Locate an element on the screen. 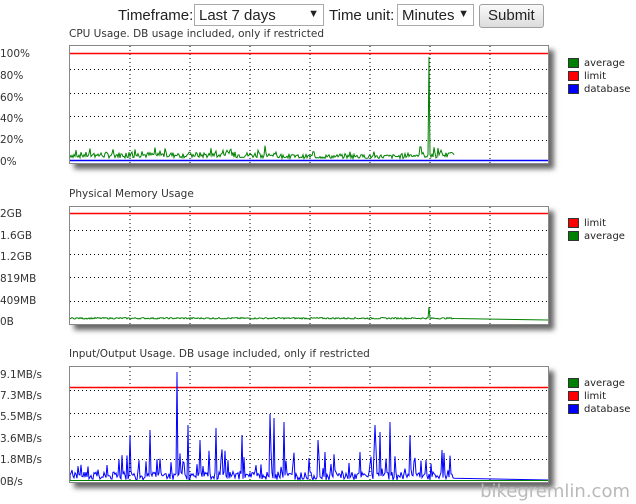  timeframe-select: Last 7 days ▼ is located at coordinates (259, 15).